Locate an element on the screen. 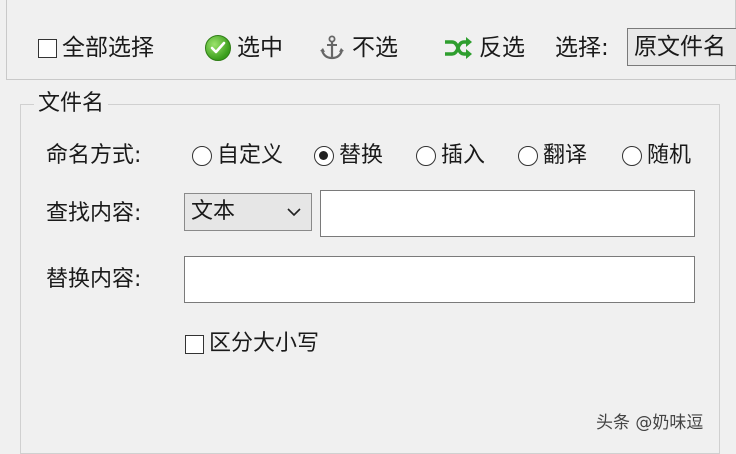  radio-custom-label: 自定义 is located at coordinates (250, 155).